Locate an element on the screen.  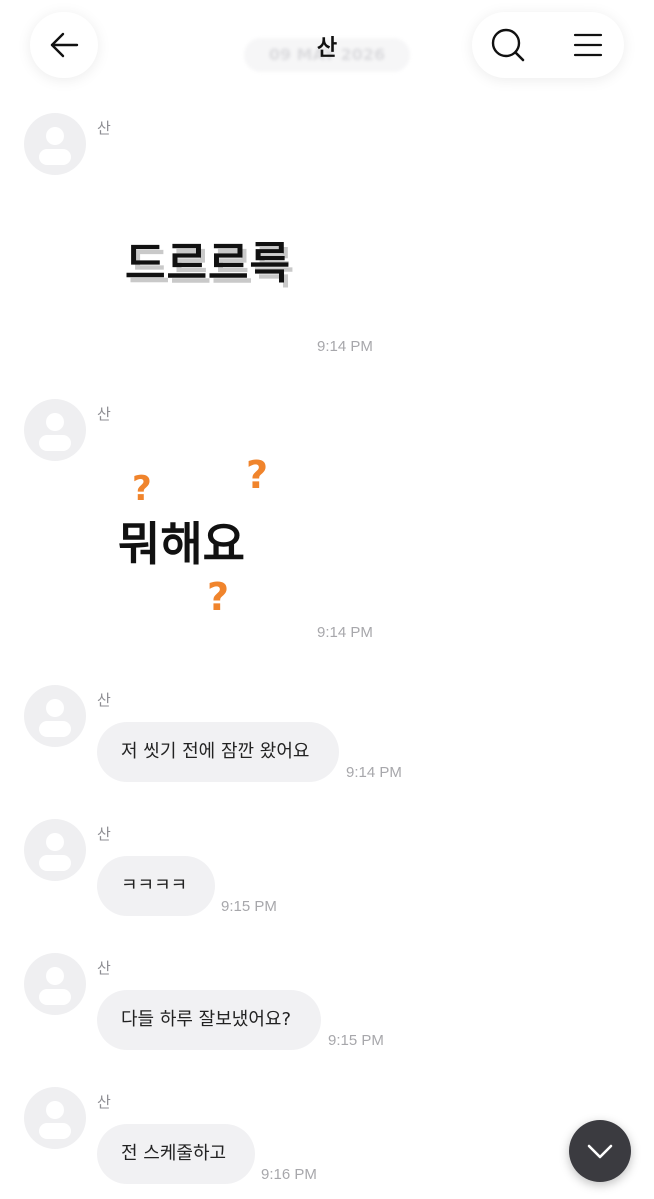
header-actions is located at coordinates (548, 45).